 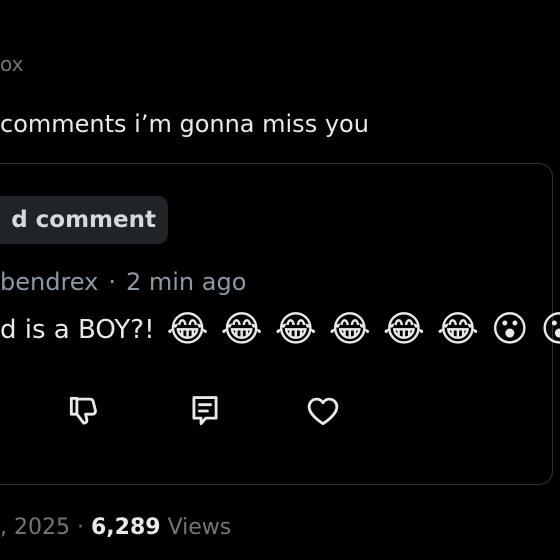 I want to click on comment-time: 2 min ago, so click(x=186, y=282).